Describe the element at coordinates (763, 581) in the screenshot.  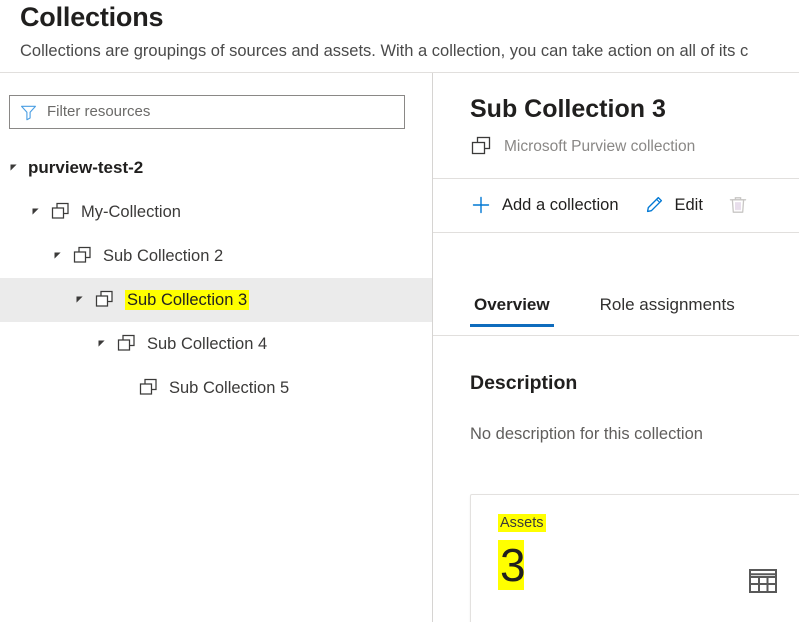
I see `table-grid-icon` at that location.